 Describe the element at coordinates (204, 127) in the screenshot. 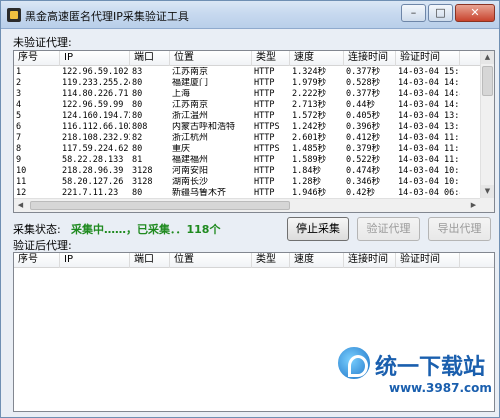

I see `cell-location: 内蒙古呼和浩特` at that location.